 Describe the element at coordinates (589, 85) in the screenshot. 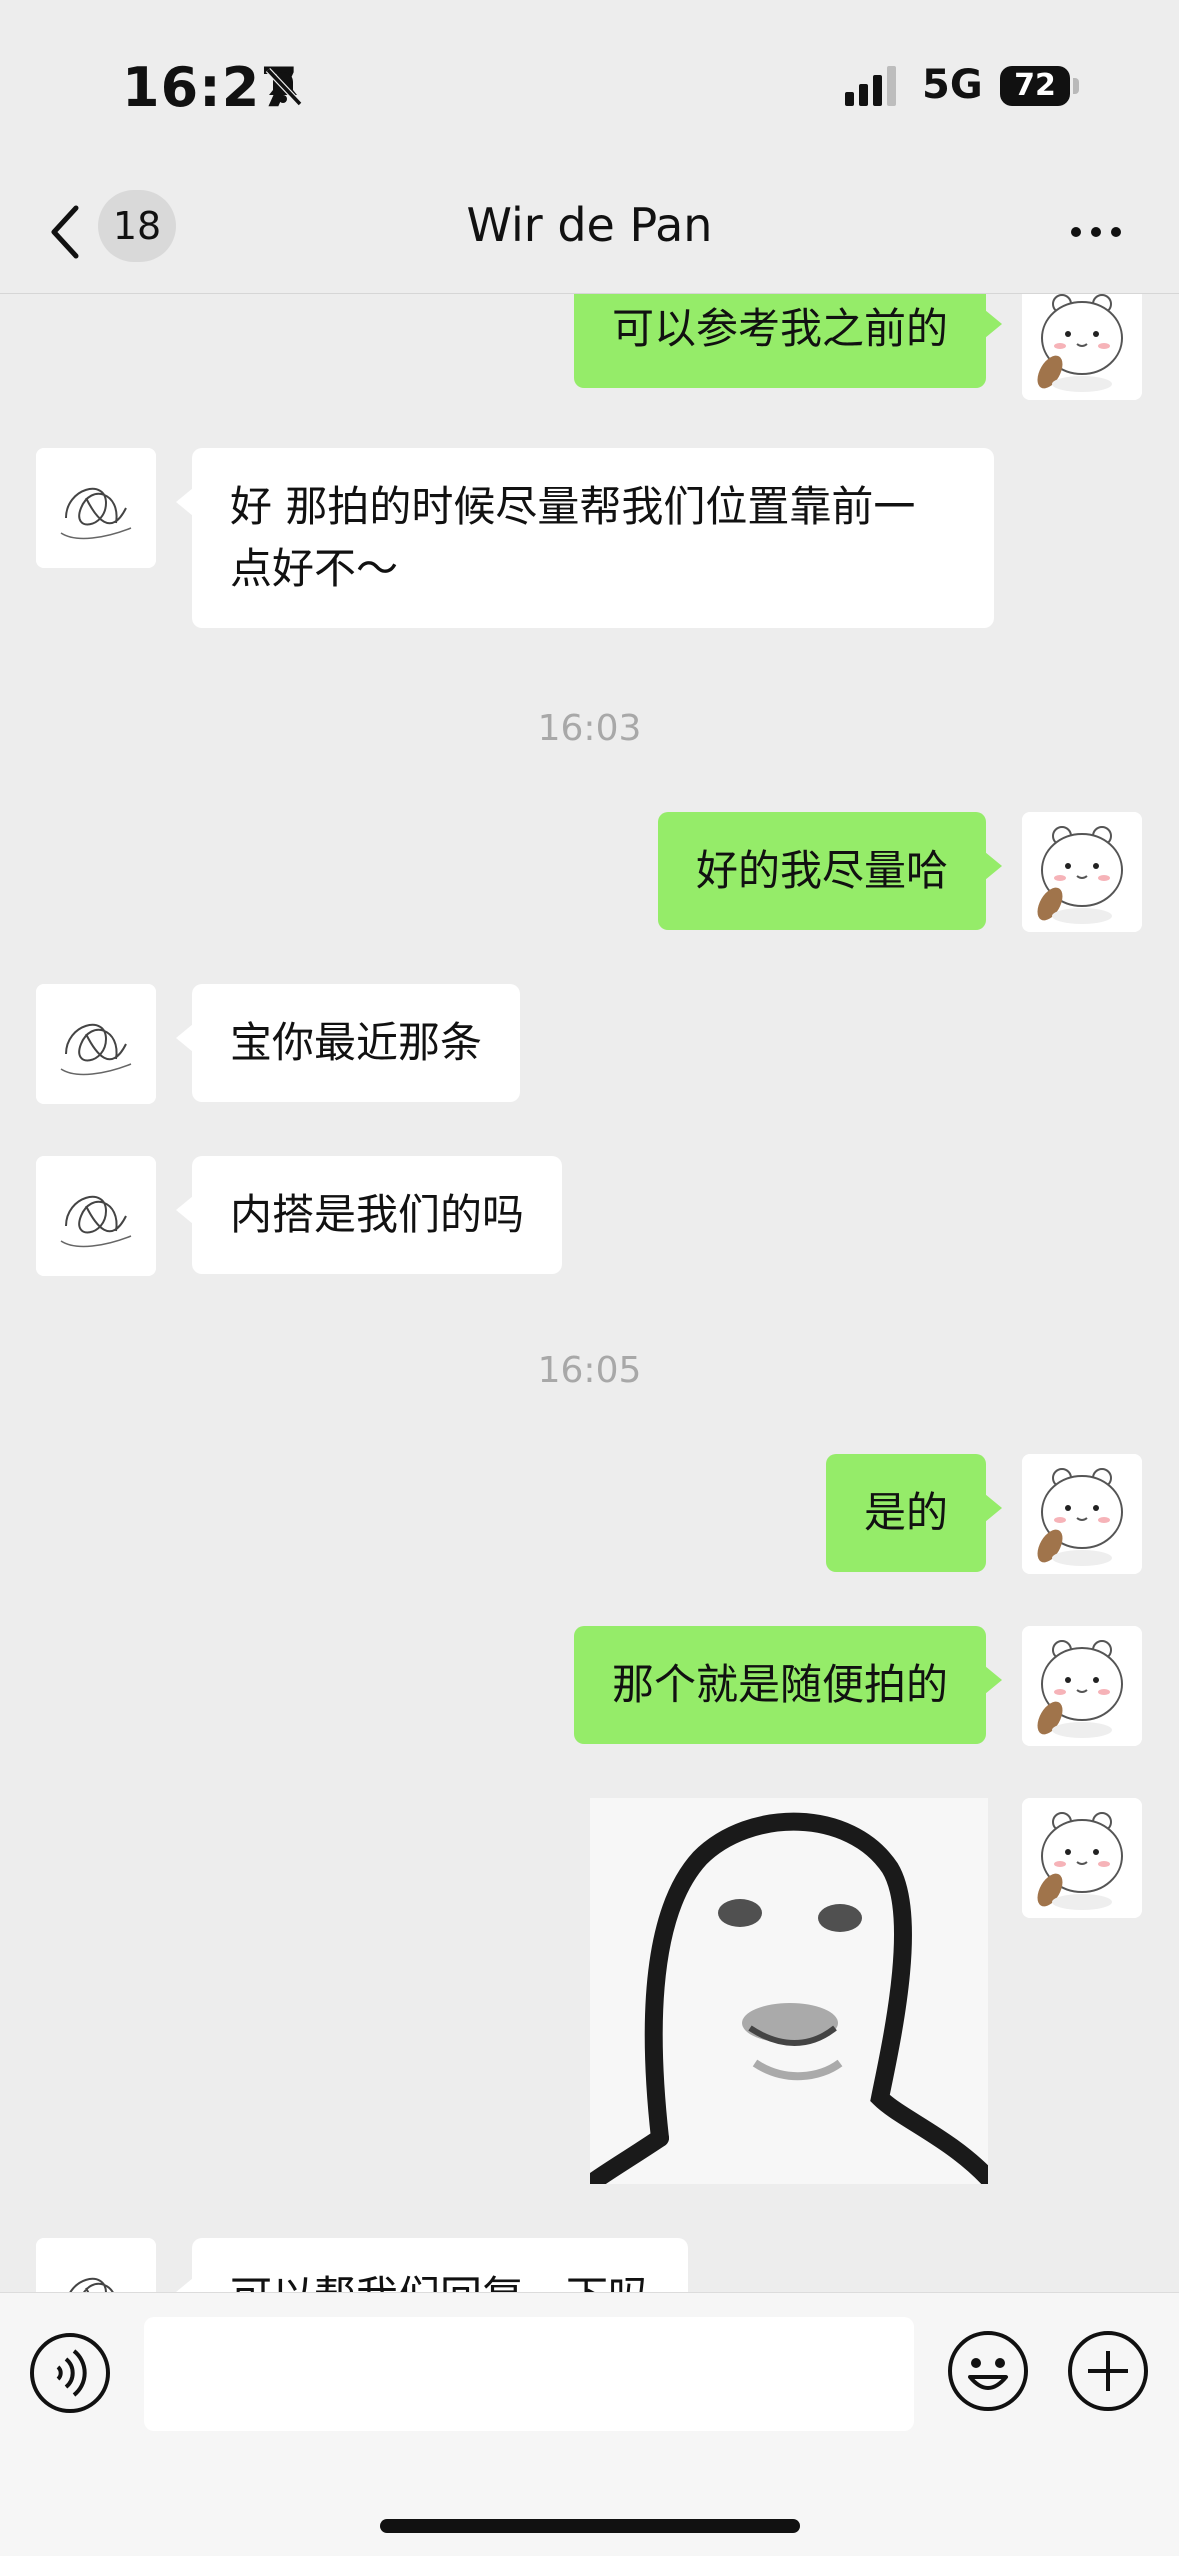

I see `status-bar: 16:27 5G 72` at that location.